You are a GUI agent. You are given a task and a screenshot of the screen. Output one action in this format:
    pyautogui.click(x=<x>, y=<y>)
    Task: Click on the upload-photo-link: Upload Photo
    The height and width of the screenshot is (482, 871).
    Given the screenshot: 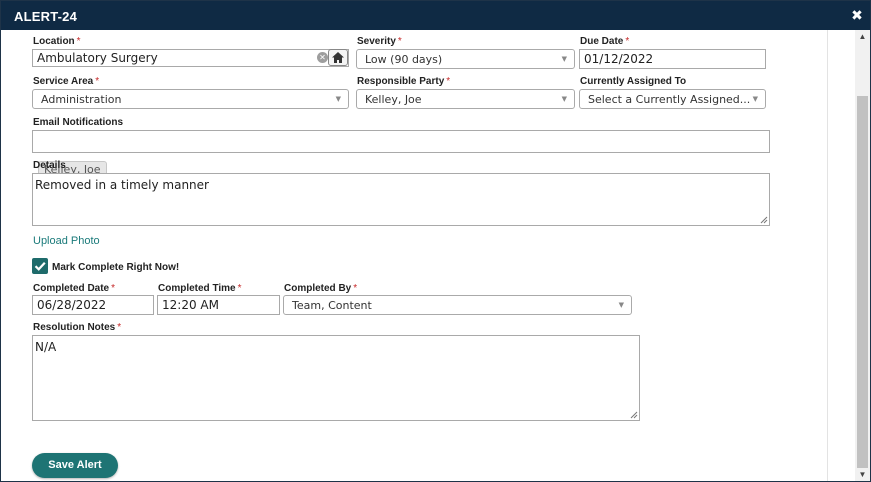 What is the action you would take?
    pyautogui.click(x=66, y=241)
    